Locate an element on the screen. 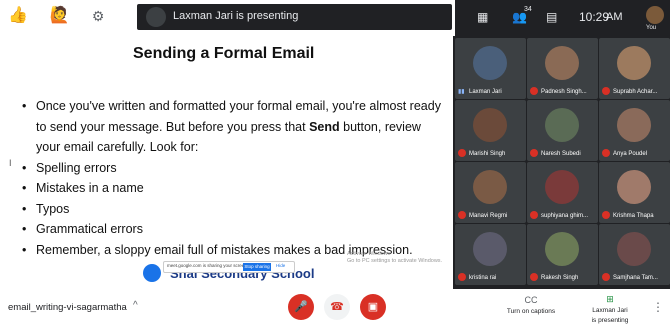 This screenshot has height=325, width=670. bullet-text: Mistakes in a name is located at coordinates (90, 188).